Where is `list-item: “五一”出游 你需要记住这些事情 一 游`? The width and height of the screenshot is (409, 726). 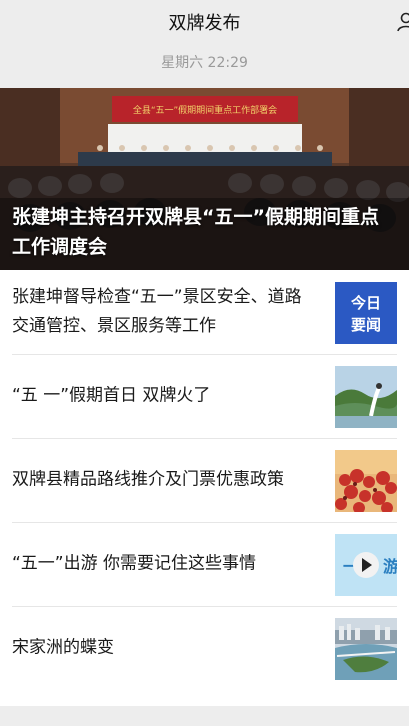 list-item: “五一”出游 你需要记住这些事情 一 游 is located at coordinates (204, 564).